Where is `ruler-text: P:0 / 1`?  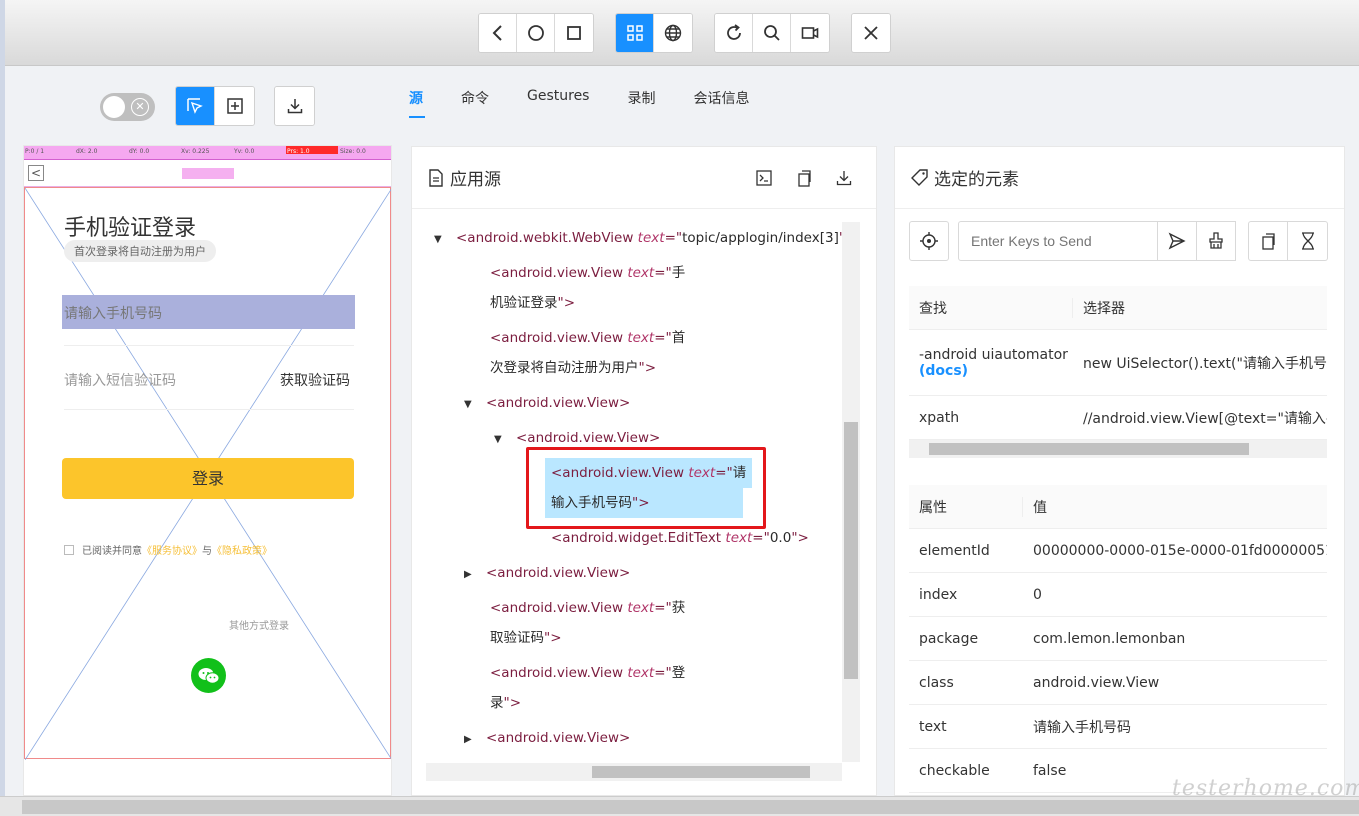
ruler-text: P:0 / 1 is located at coordinates (35, 151).